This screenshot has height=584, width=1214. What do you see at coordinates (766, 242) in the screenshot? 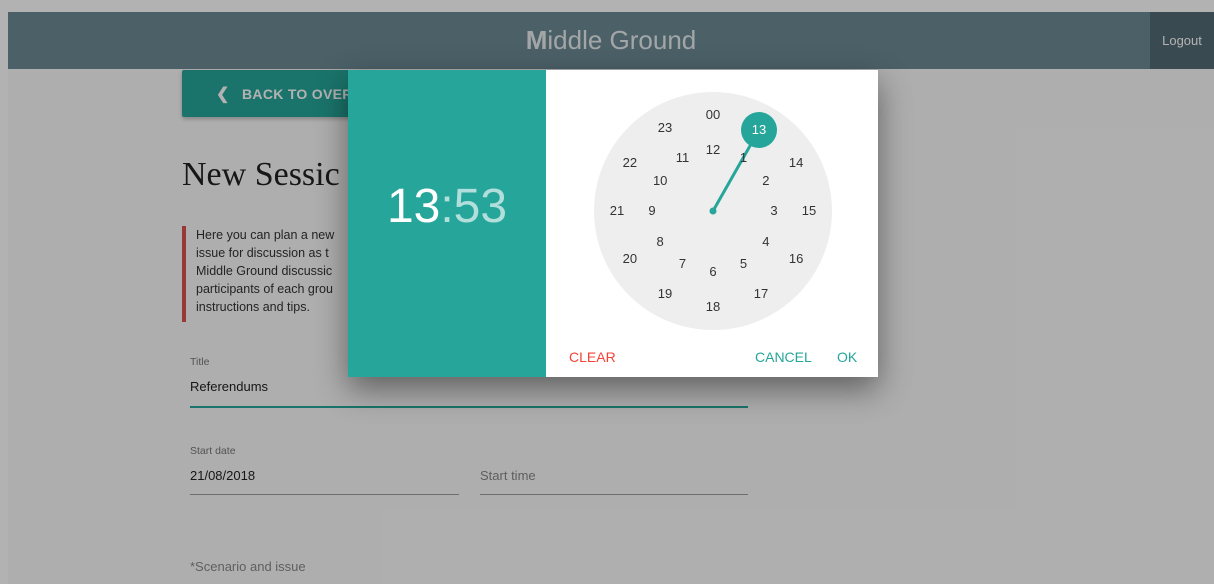
I see `dial-hour-inner-4: 4` at bounding box center [766, 242].